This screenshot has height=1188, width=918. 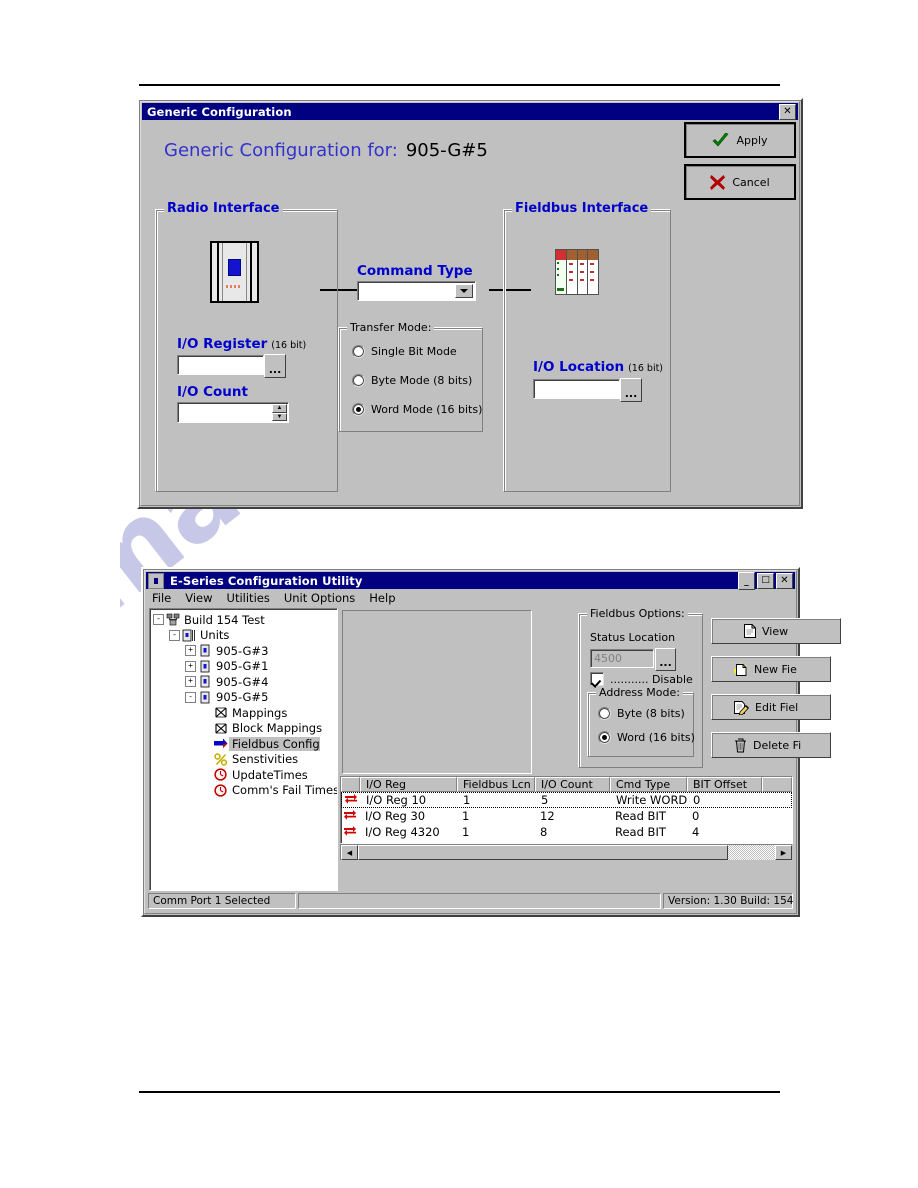 I want to click on status-location-input: 4500, so click(x=622, y=658).